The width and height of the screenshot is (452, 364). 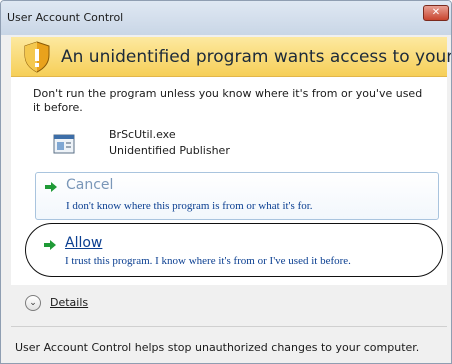 What do you see at coordinates (64, 144) in the screenshot?
I see `program-icon` at bounding box center [64, 144].